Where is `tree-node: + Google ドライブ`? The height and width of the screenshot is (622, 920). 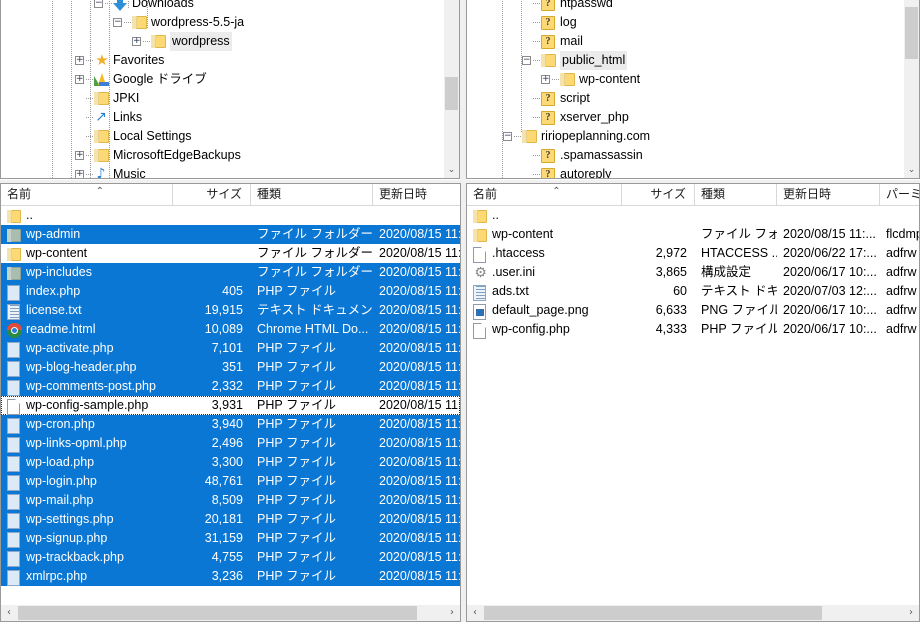 tree-node: + Google ドライブ is located at coordinates (222, 79).